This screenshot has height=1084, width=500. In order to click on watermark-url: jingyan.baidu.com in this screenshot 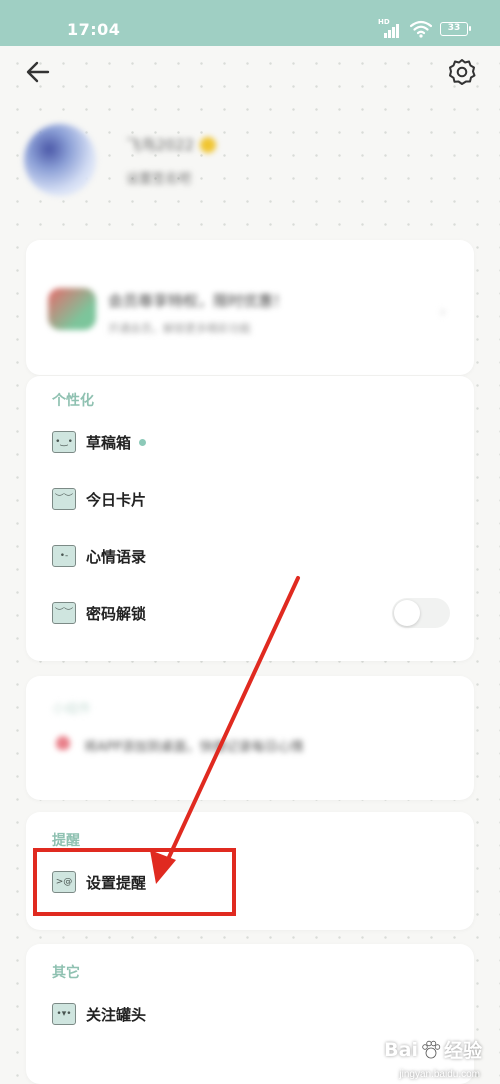, I will do `click(439, 1074)`.